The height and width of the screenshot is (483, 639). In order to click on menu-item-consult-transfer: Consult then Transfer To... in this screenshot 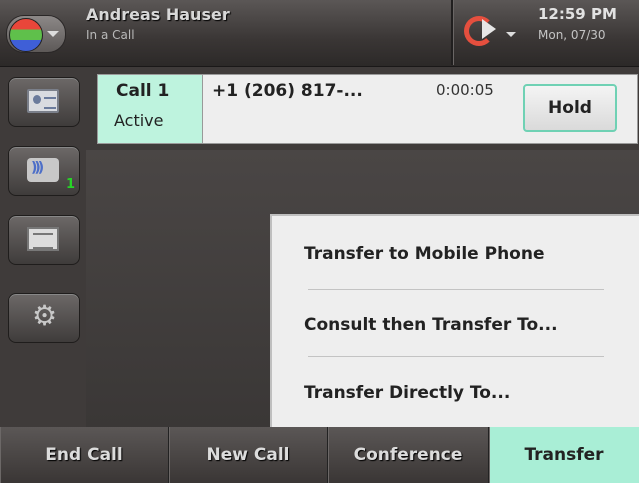, I will do `click(454, 325)`.